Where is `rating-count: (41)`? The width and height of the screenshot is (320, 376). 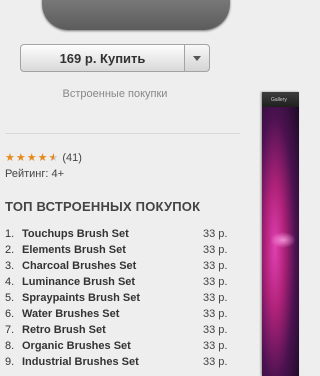 rating-count: (41) is located at coordinates (72, 158).